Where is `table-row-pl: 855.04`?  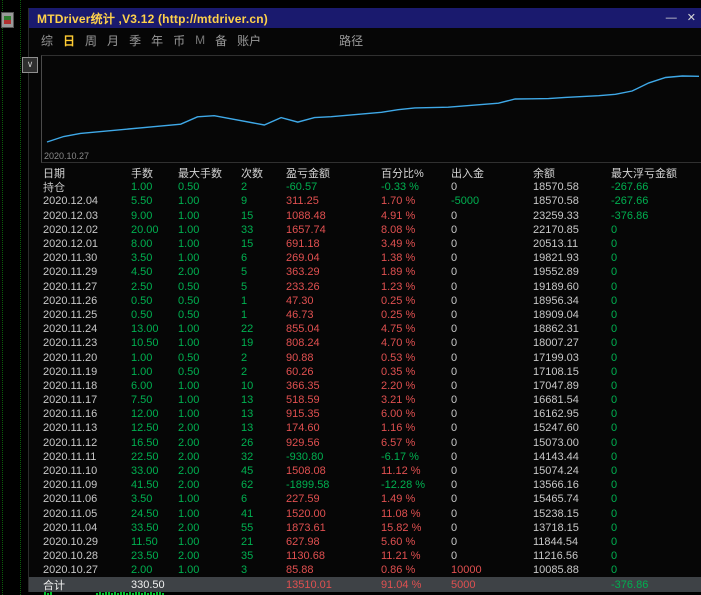
table-row-pl: 855.04 is located at coordinates (303, 329).